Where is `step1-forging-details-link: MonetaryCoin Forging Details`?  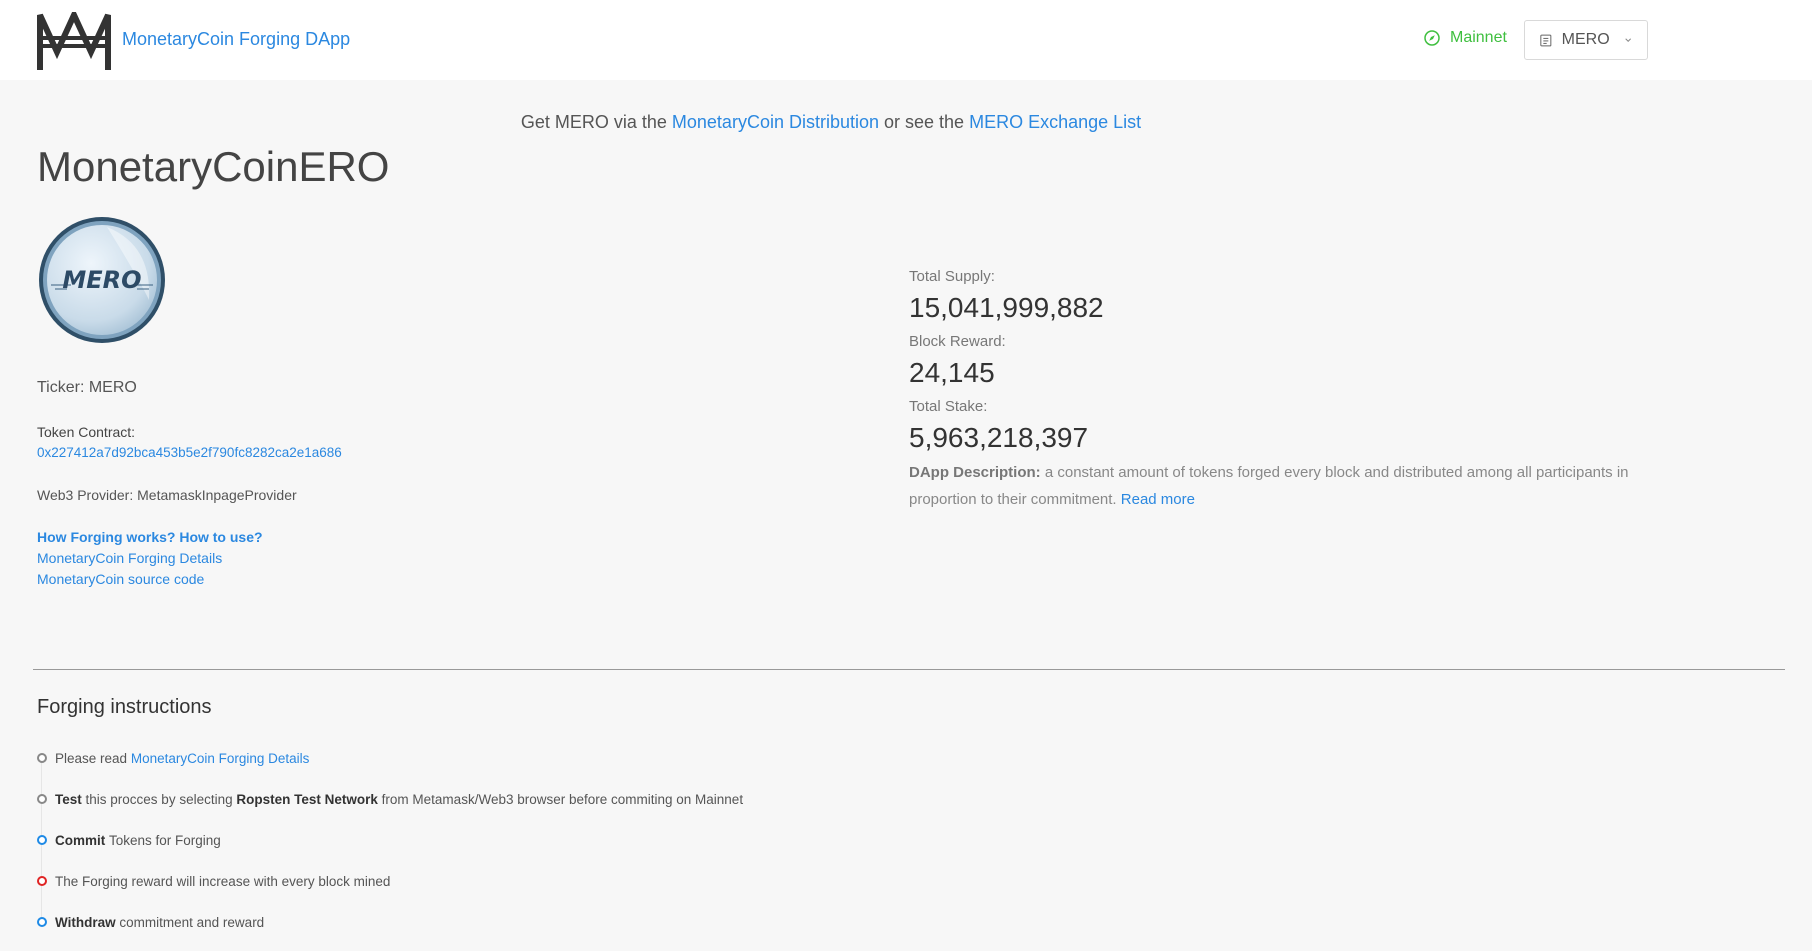
step1-forging-details-link: MonetaryCoin Forging Details is located at coordinates (220, 758).